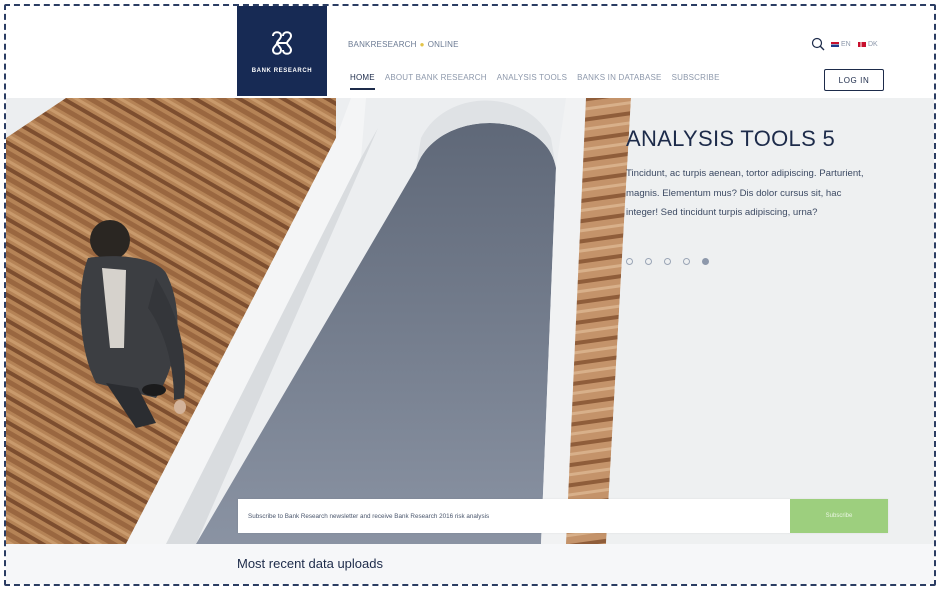  I want to click on logo: BANK RESEARCH, so click(282, 51).